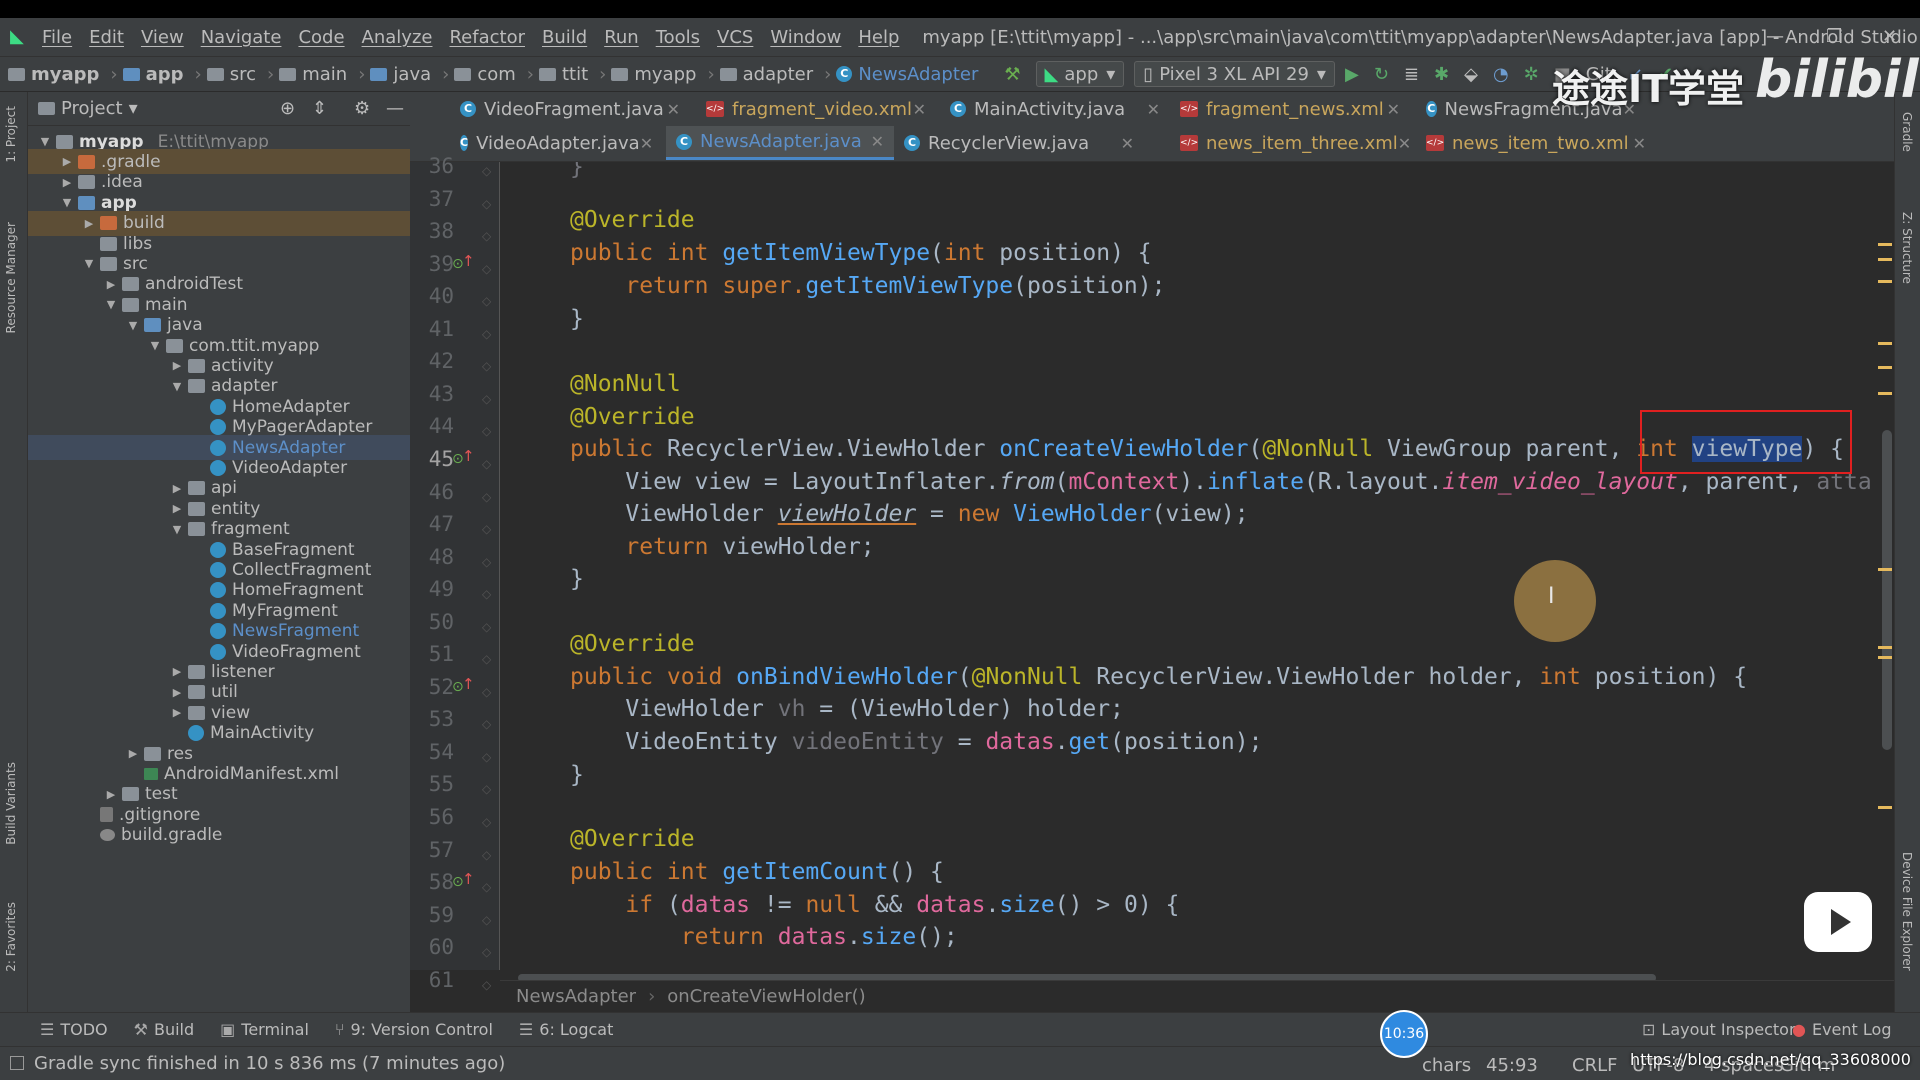 The width and height of the screenshot is (1920, 1080). What do you see at coordinates (1531, 74) in the screenshot?
I see `sync-icon: ✲` at bounding box center [1531, 74].